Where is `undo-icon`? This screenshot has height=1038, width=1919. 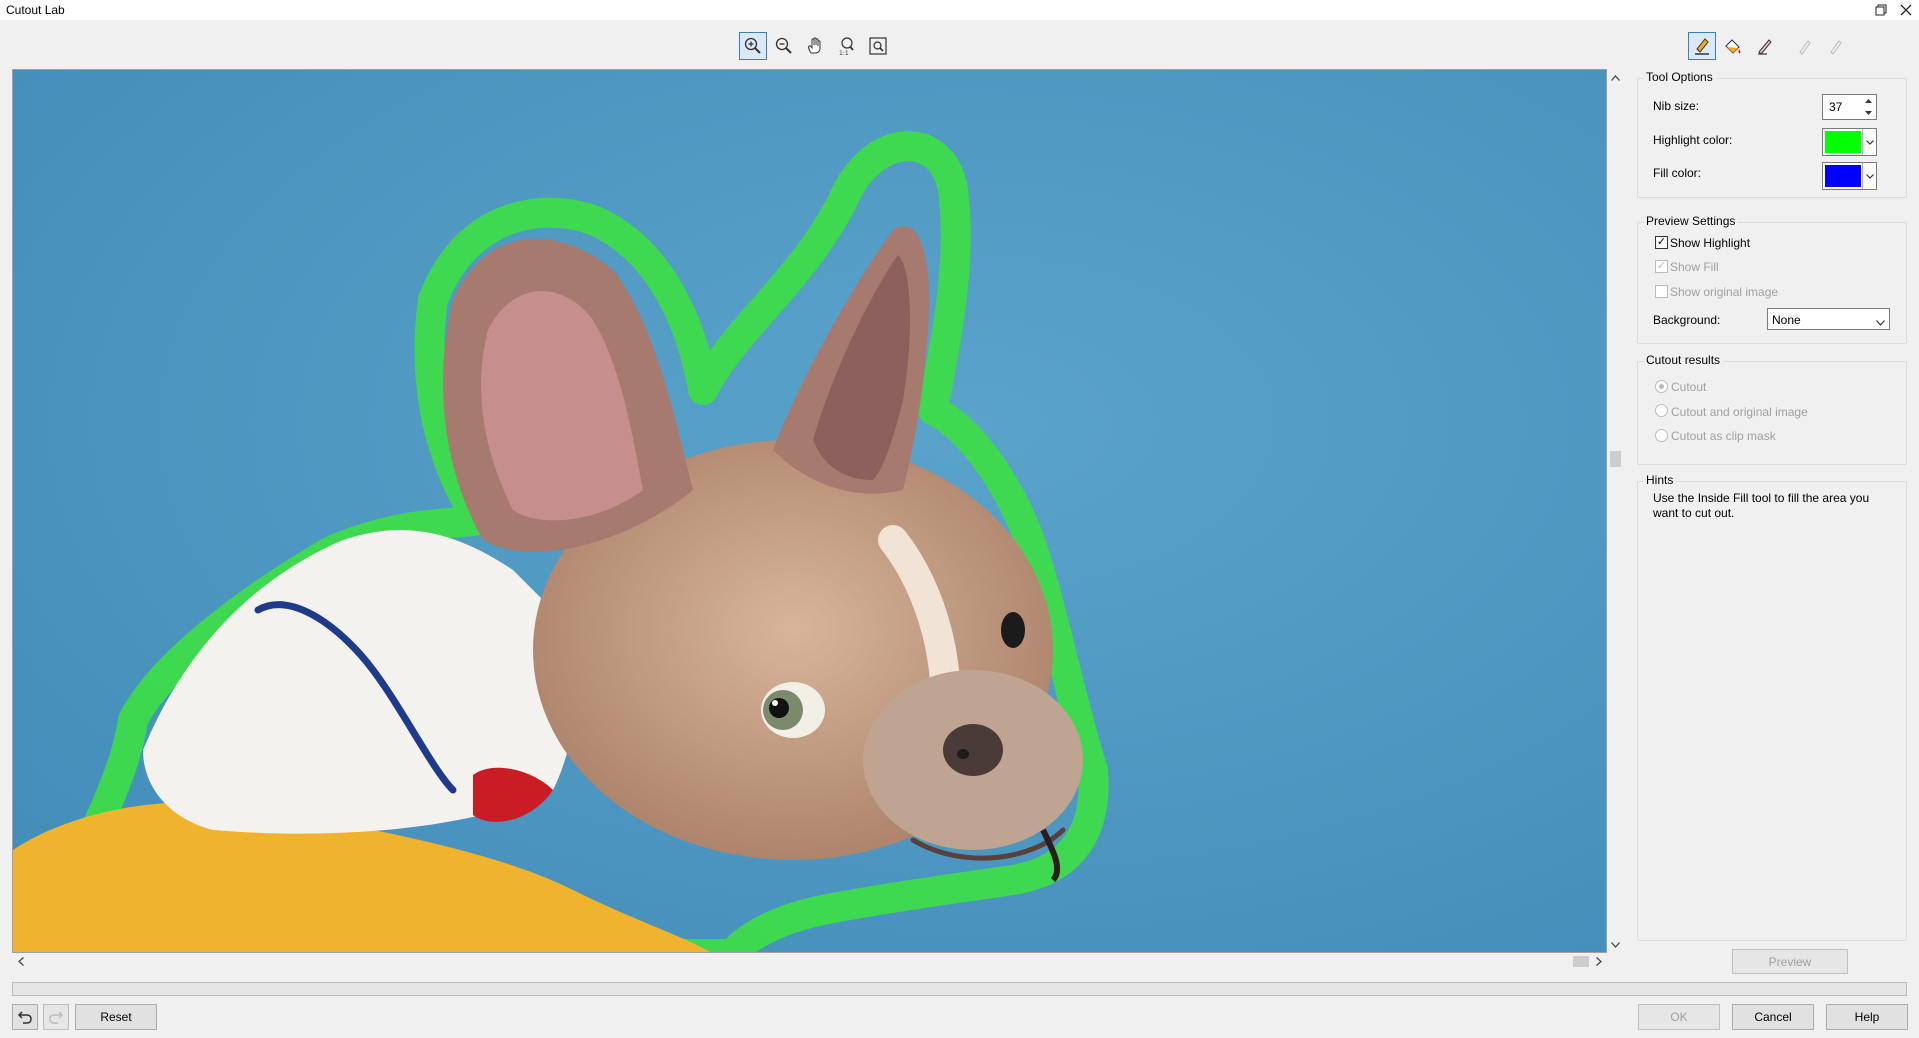 undo-icon is located at coordinates (24, 1017).